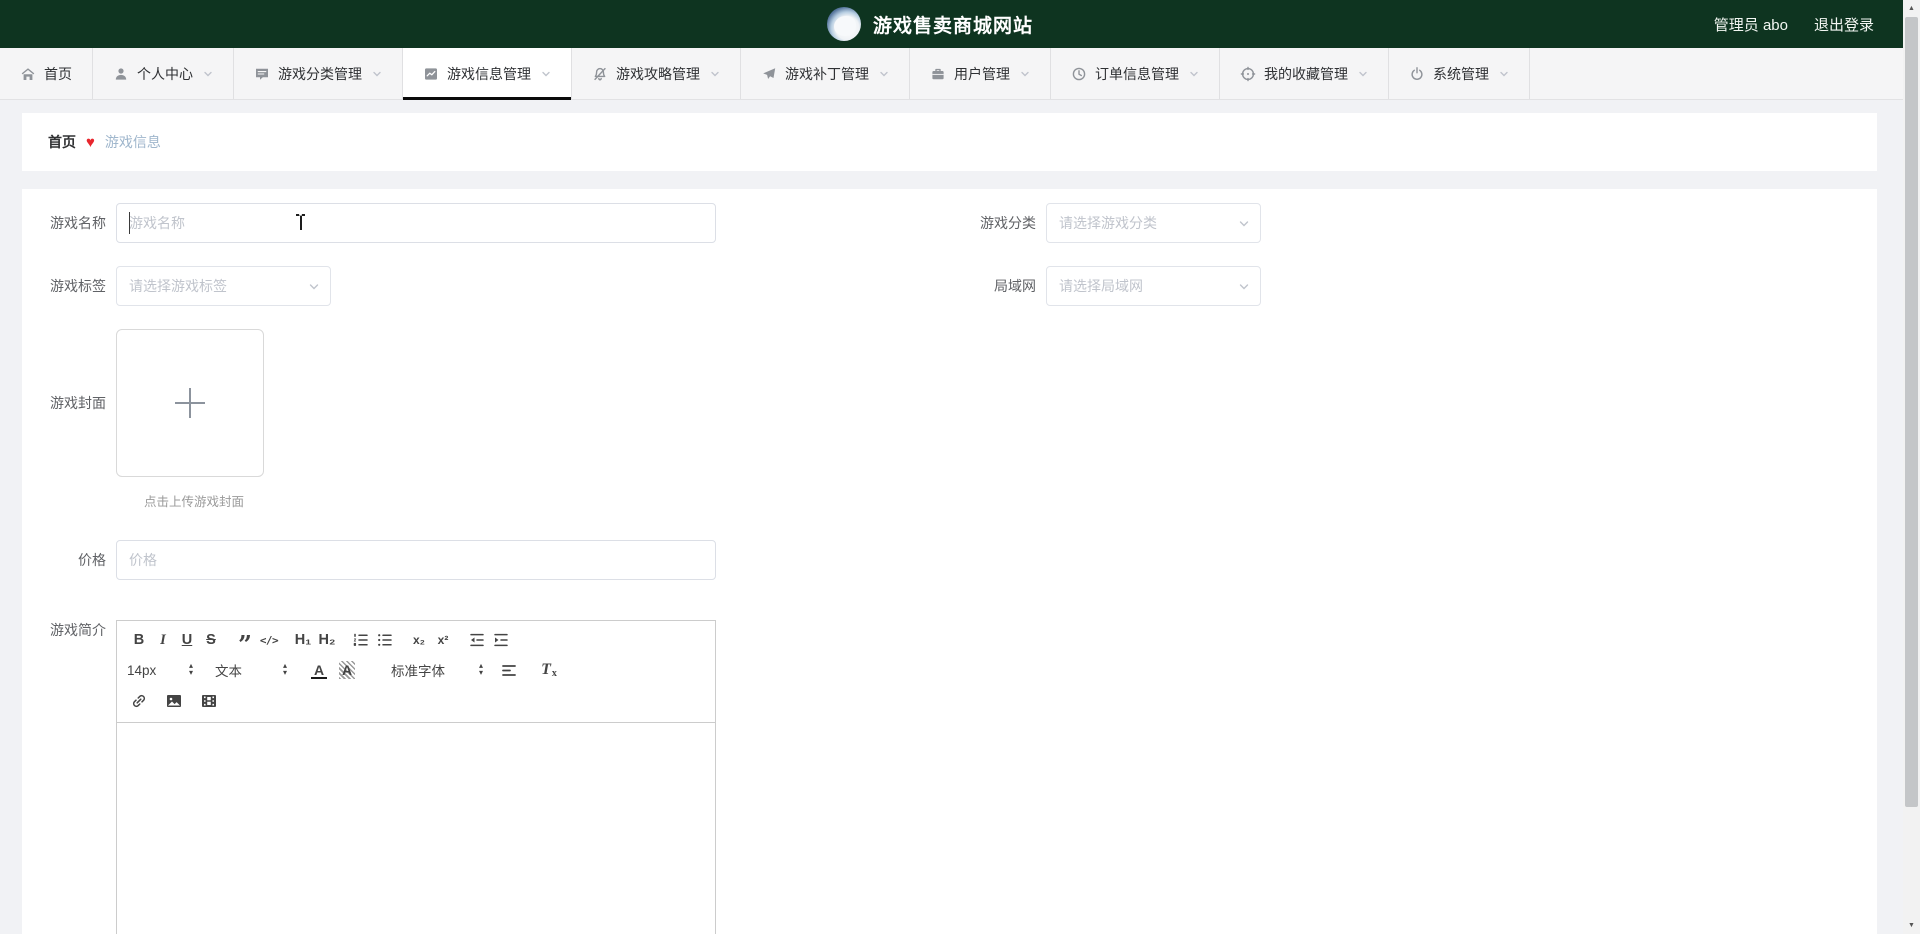 The height and width of the screenshot is (934, 1920). What do you see at coordinates (549, 670) in the screenshot?
I see `clear-format-button: T x` at bounding box center [549, 670].